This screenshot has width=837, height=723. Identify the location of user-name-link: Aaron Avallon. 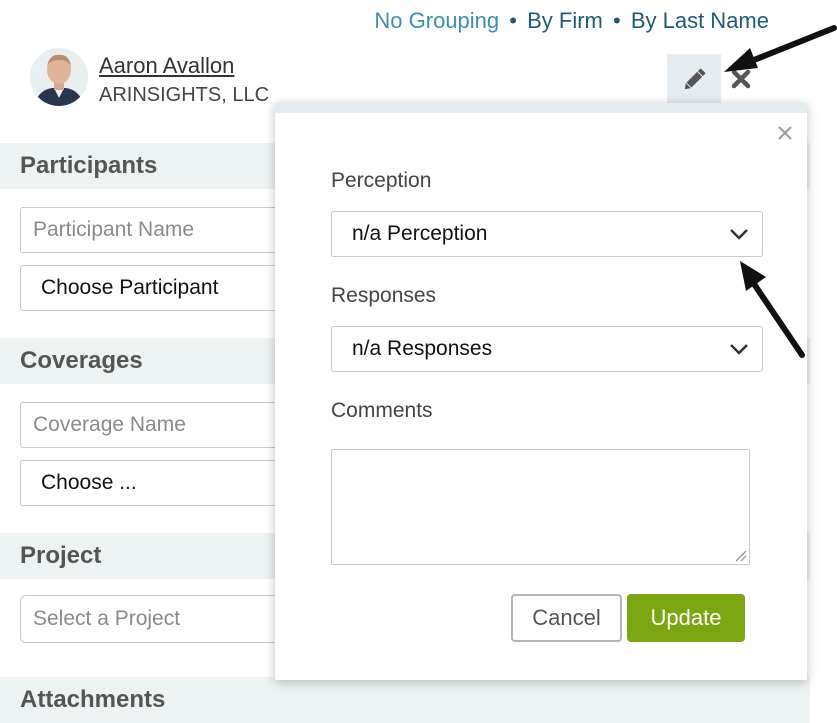
(166, 66).